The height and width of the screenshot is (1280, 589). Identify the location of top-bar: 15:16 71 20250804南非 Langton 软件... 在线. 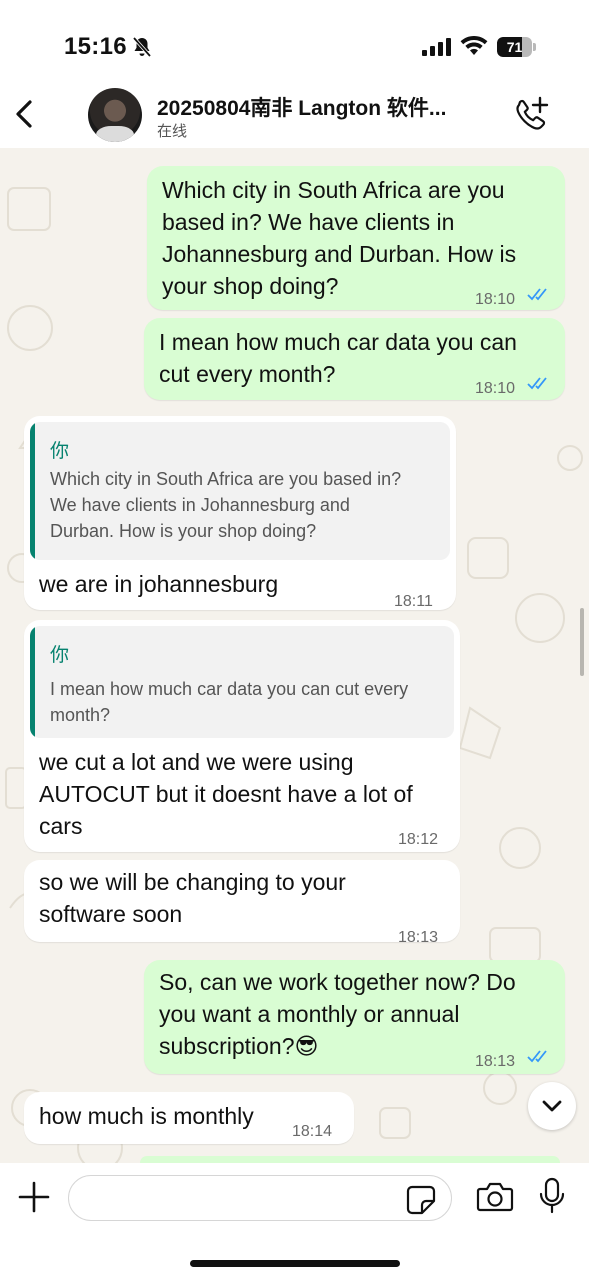
(294, 74).